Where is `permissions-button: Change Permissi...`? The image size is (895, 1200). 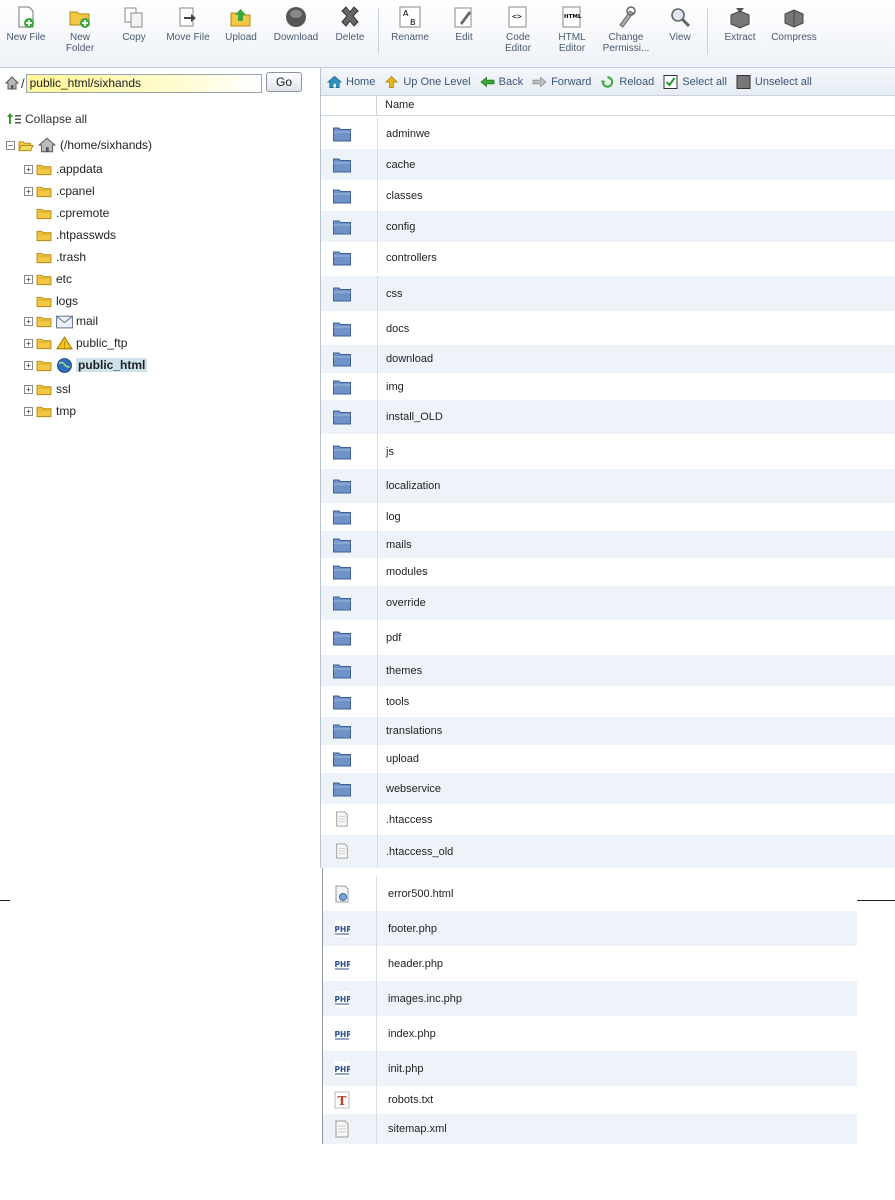
permissions-button: Change Permissi... is located at coordinates (626, 29).